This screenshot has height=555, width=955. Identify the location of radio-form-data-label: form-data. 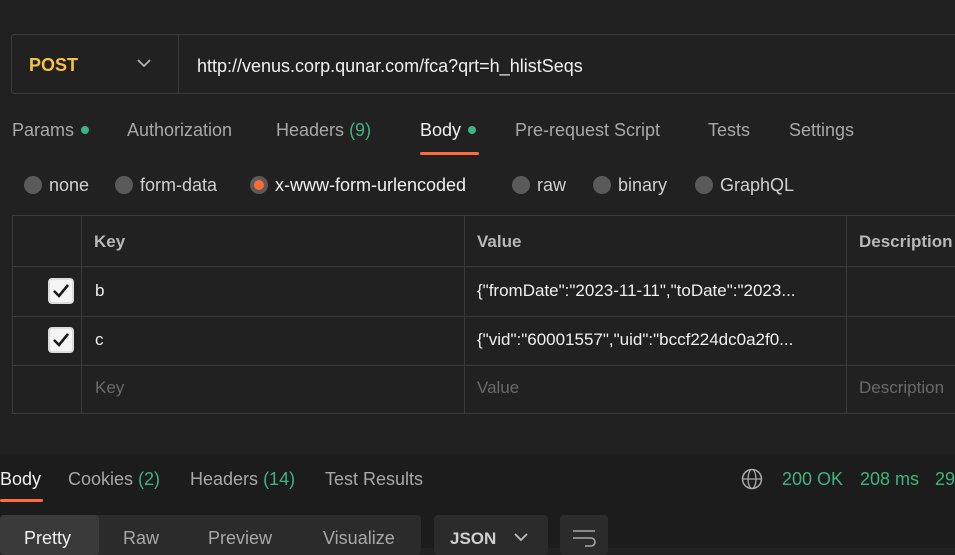
(179, 185).